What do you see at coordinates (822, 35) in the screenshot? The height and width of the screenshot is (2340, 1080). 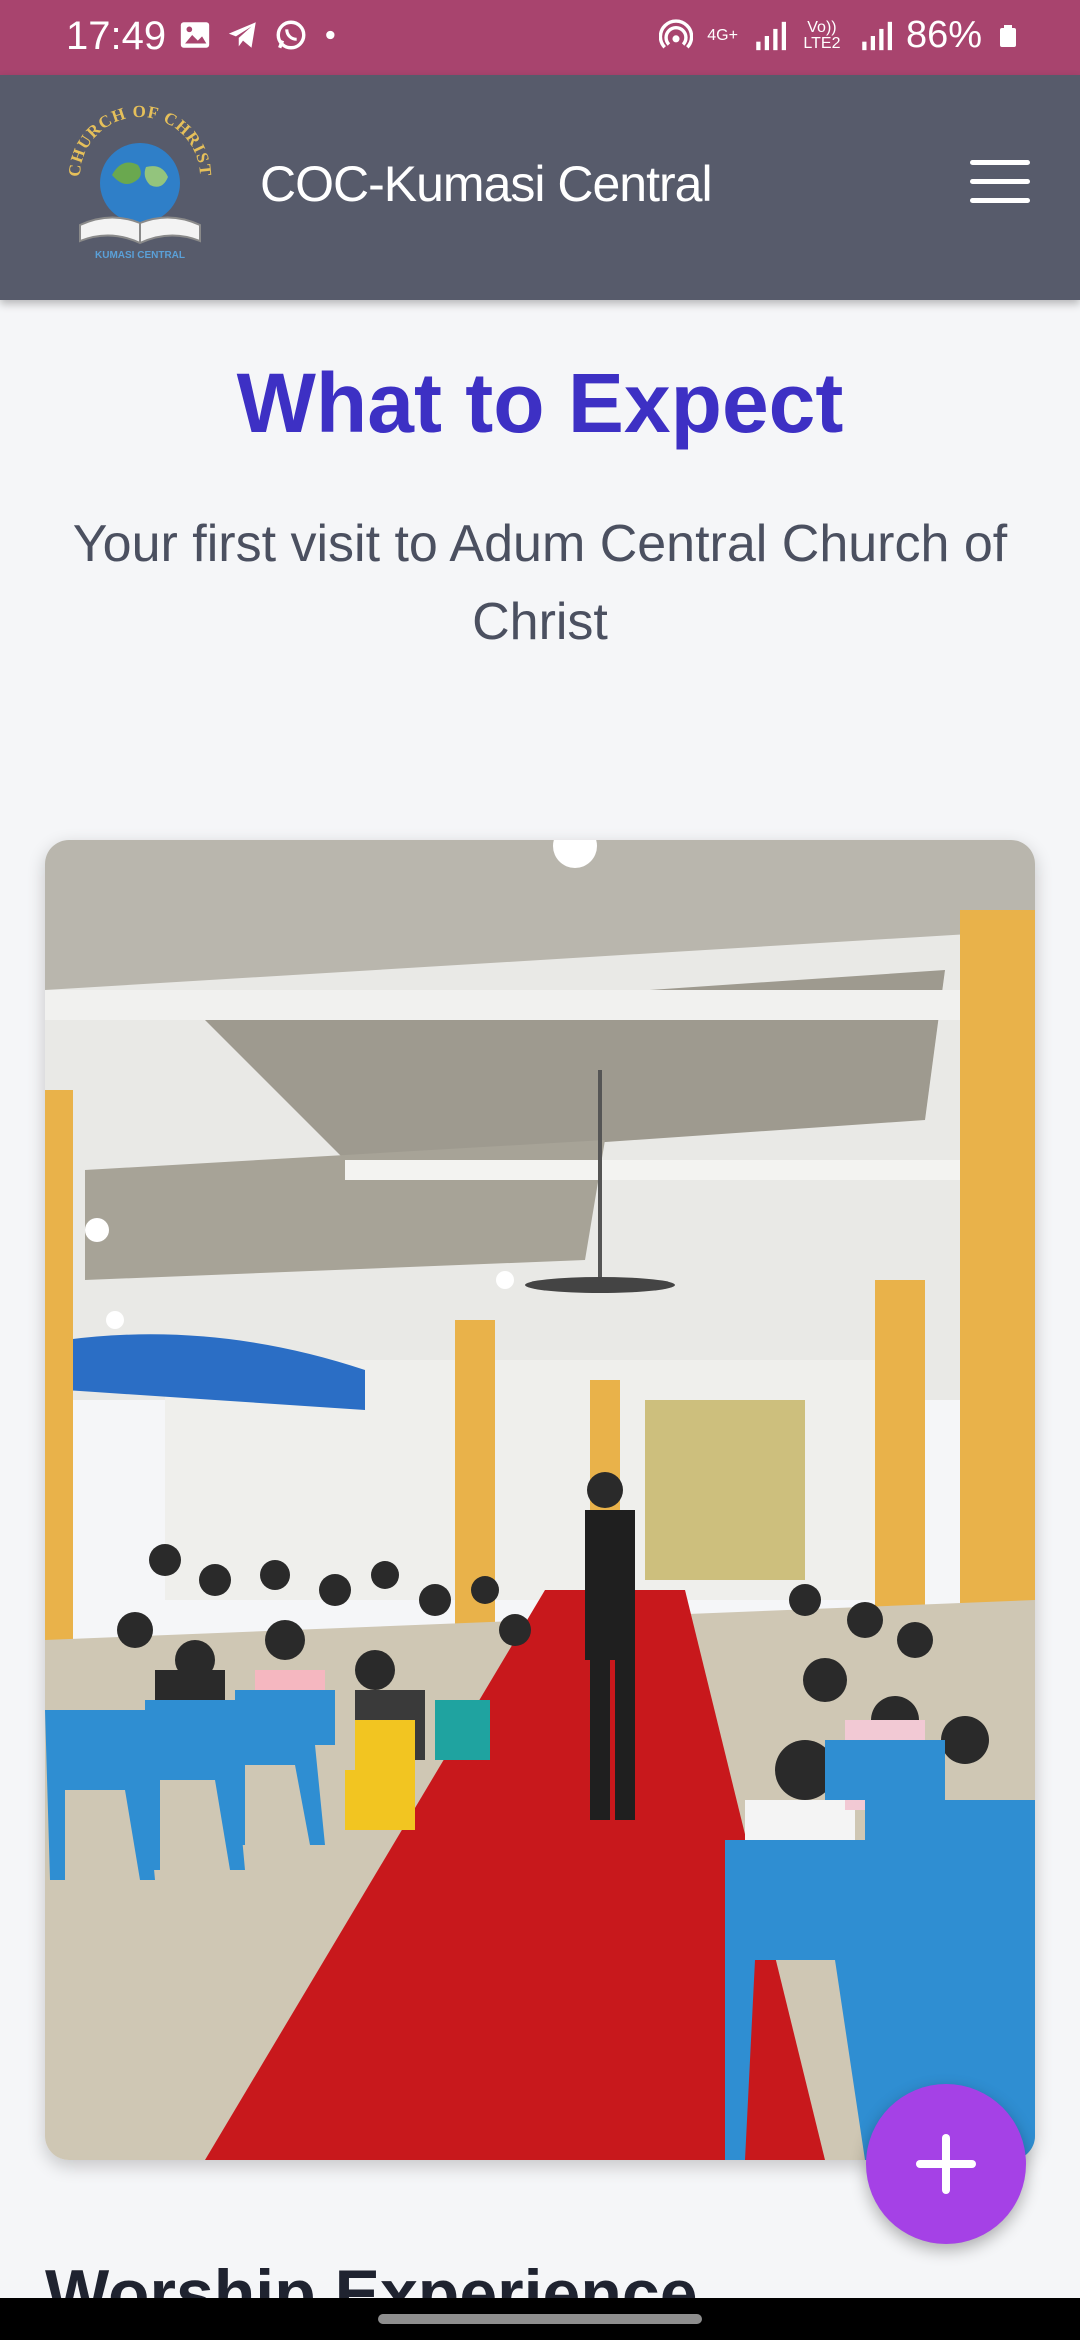 I see `volte-label: Vo)) LTE2` at bounding box center [822, 35].